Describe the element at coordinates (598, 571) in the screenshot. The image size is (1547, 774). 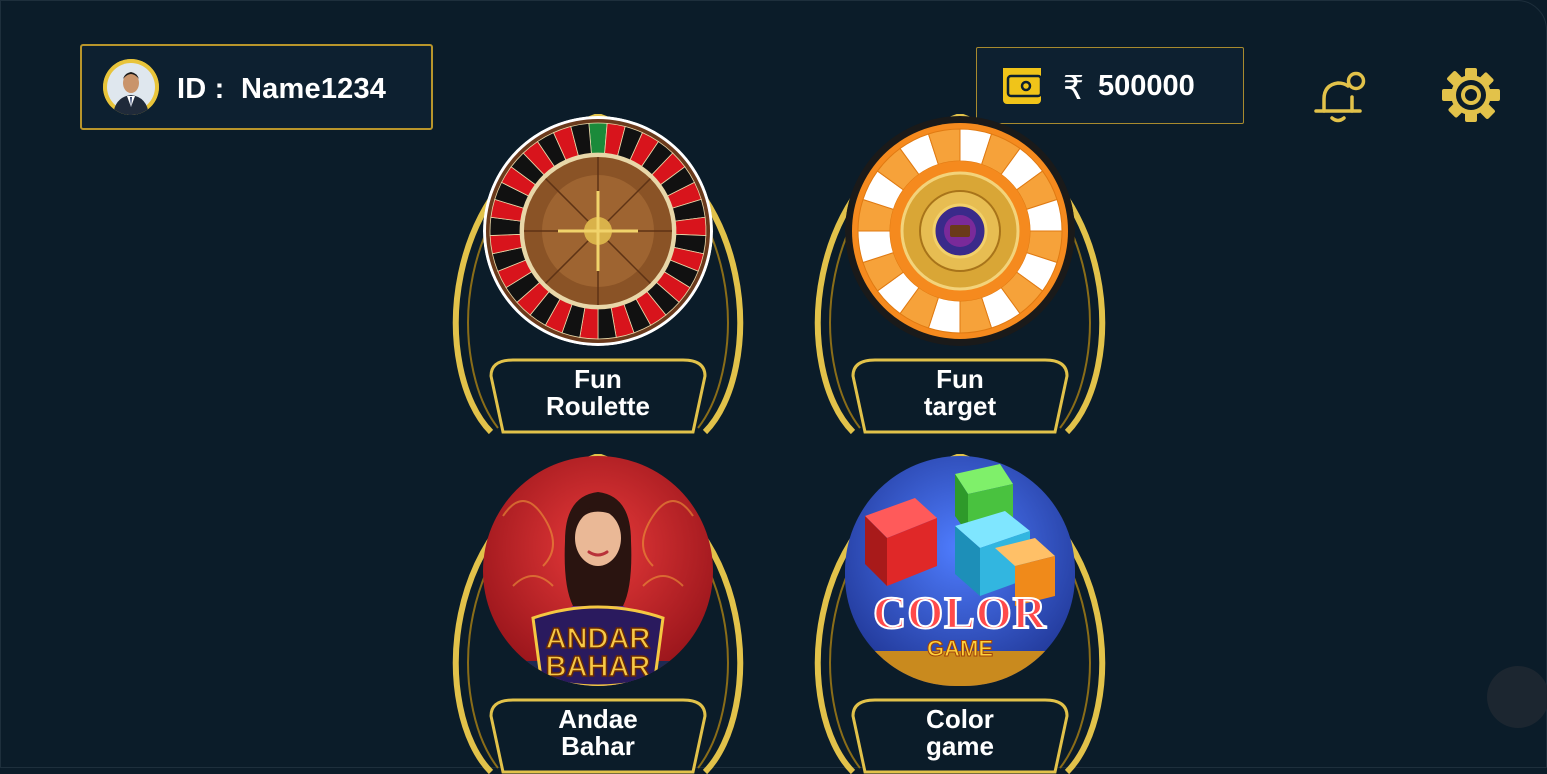
I see `andar-bahar-image: ANDAR BAHAR` at that location.